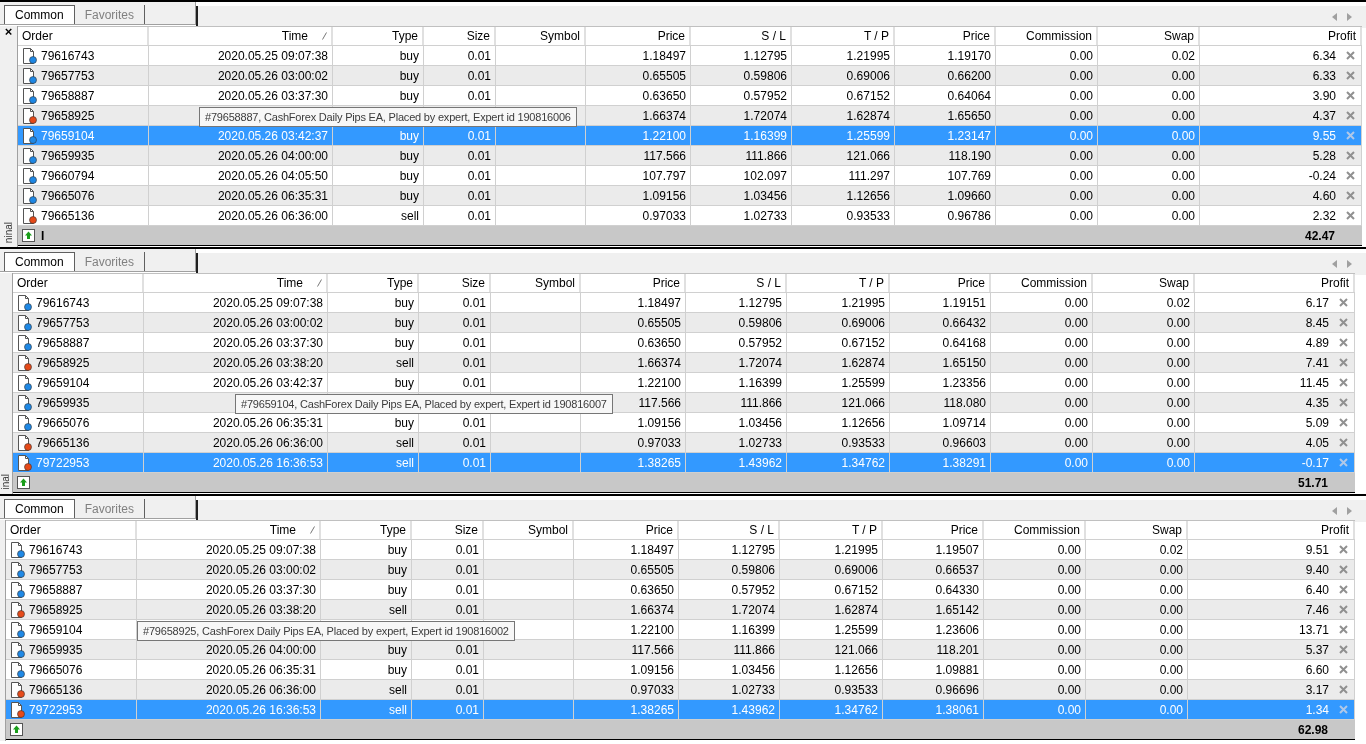  I want to click on table-row: 79659935 2020.05.26 04:00:00 buy 0.01 117.566 111.866 121.066 118.201 0.00 0.00 5.37, so click(680, 650).